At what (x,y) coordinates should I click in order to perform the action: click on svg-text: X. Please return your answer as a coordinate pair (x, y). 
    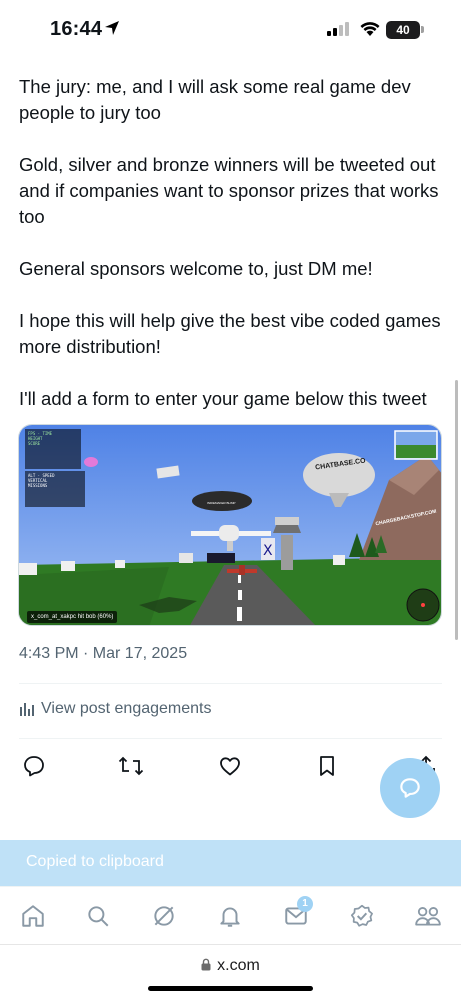
    Looking at the image, I should click on (268, 551).